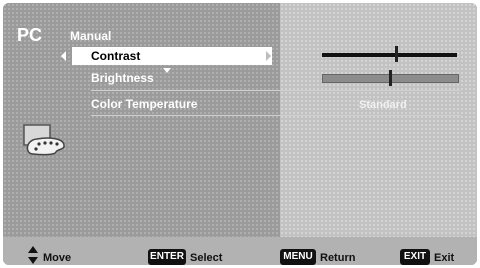  I want to click on left-arrow-icon, so click(63, 56).